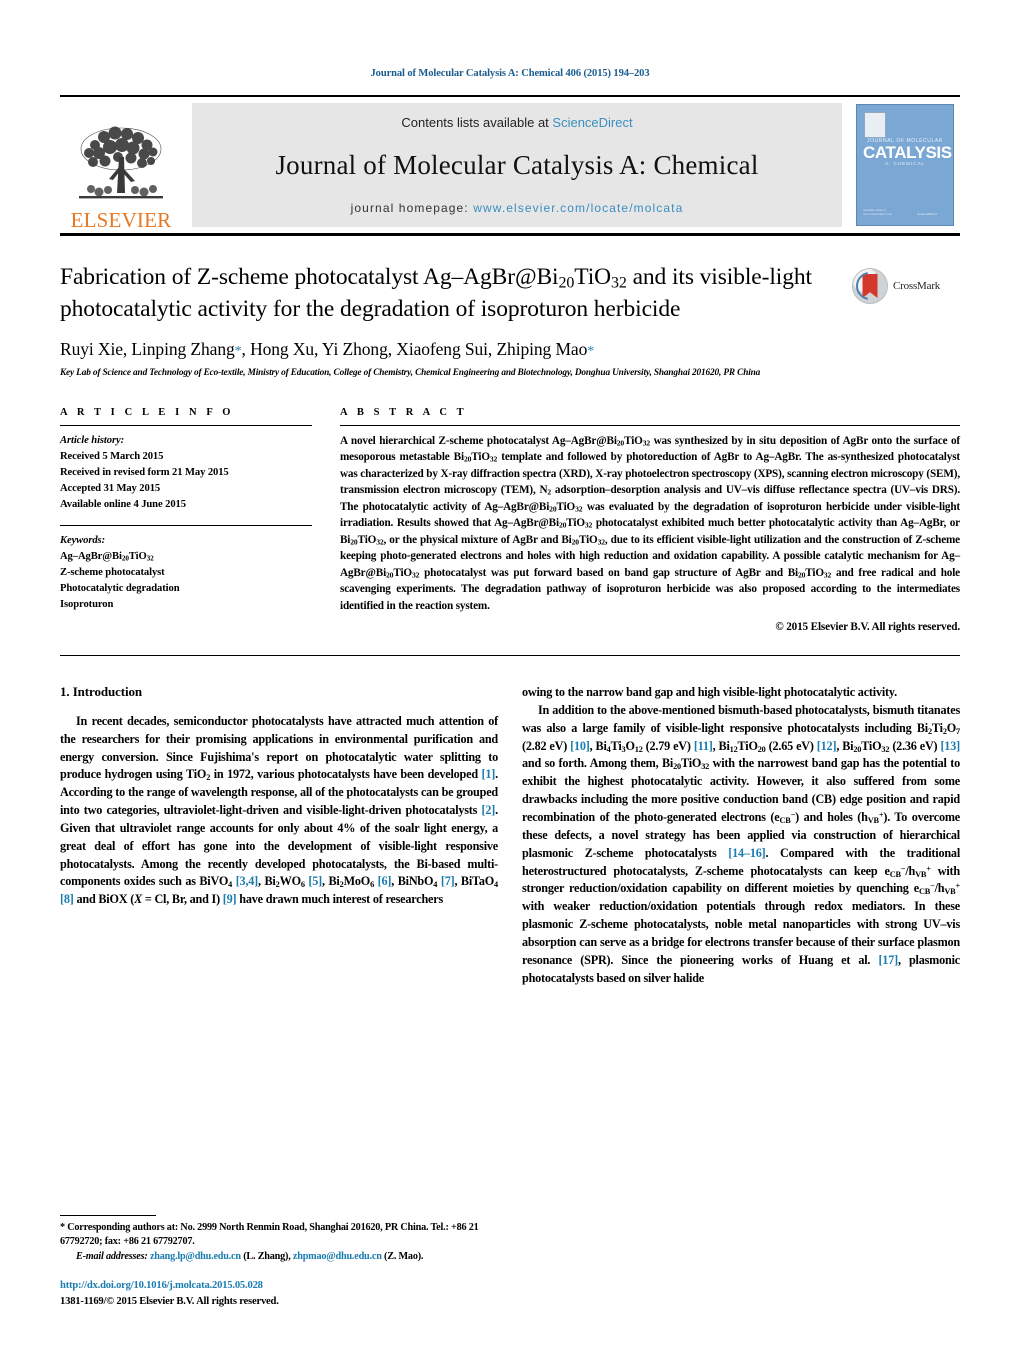 The width and height of the screenshot is (1020, 1351). What do you see at coordinates (144, 472) in the screenshot?
I see `history-item-revised: Received in revised form 21 May 2015` at bounding box center [144, 472].